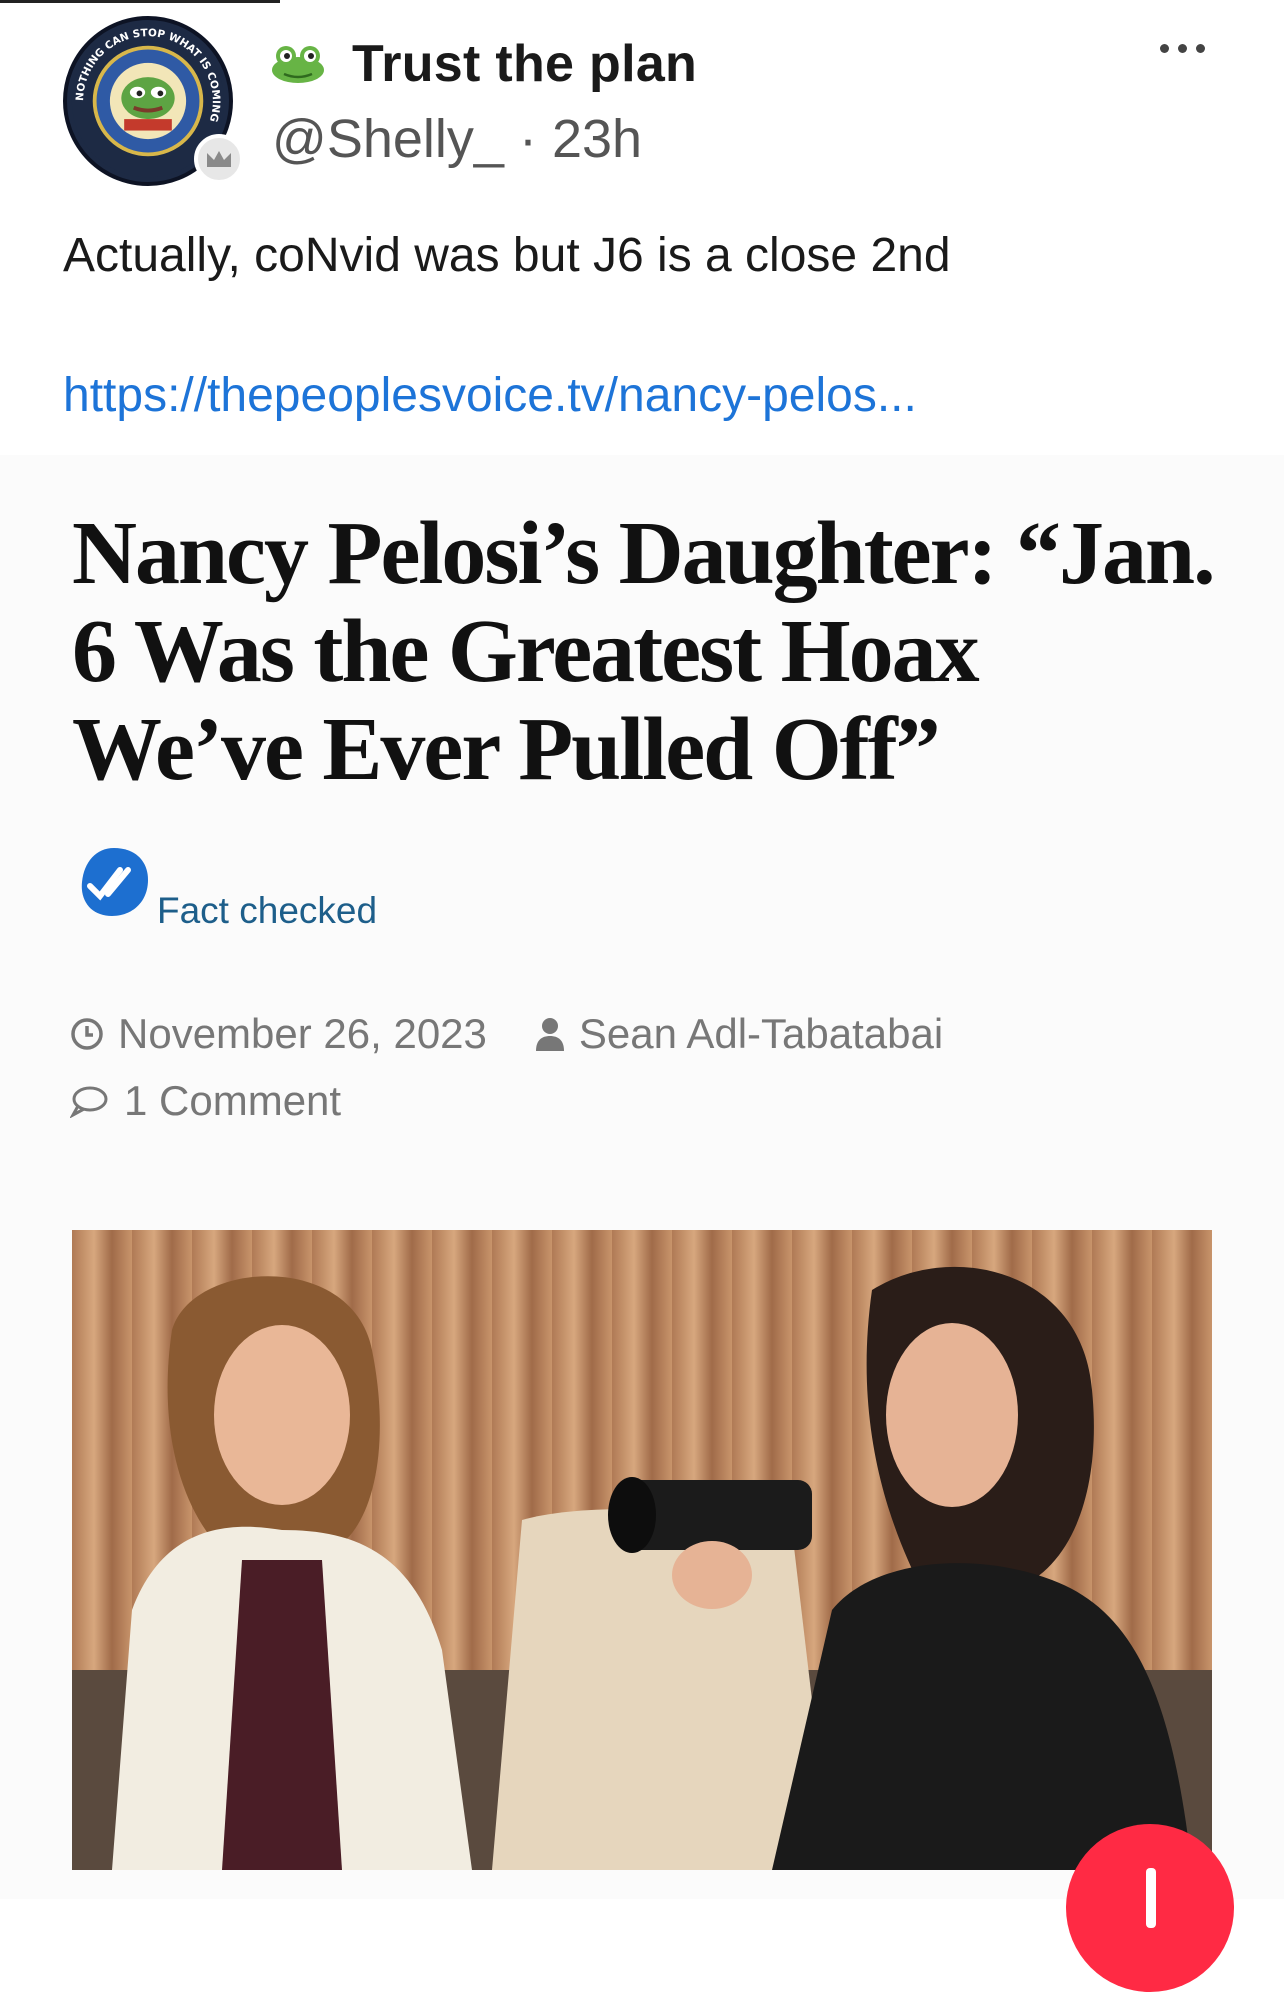 The width and height of the screenshot is (1284, 1992). Describe the element at coordinates (597, 139) in the screenshot. I see `post-time: 23h` at that location.